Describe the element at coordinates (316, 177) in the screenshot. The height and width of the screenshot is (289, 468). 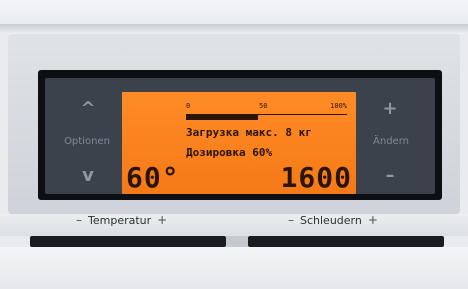
I see `spin-speed-readout: 1600` at that location.